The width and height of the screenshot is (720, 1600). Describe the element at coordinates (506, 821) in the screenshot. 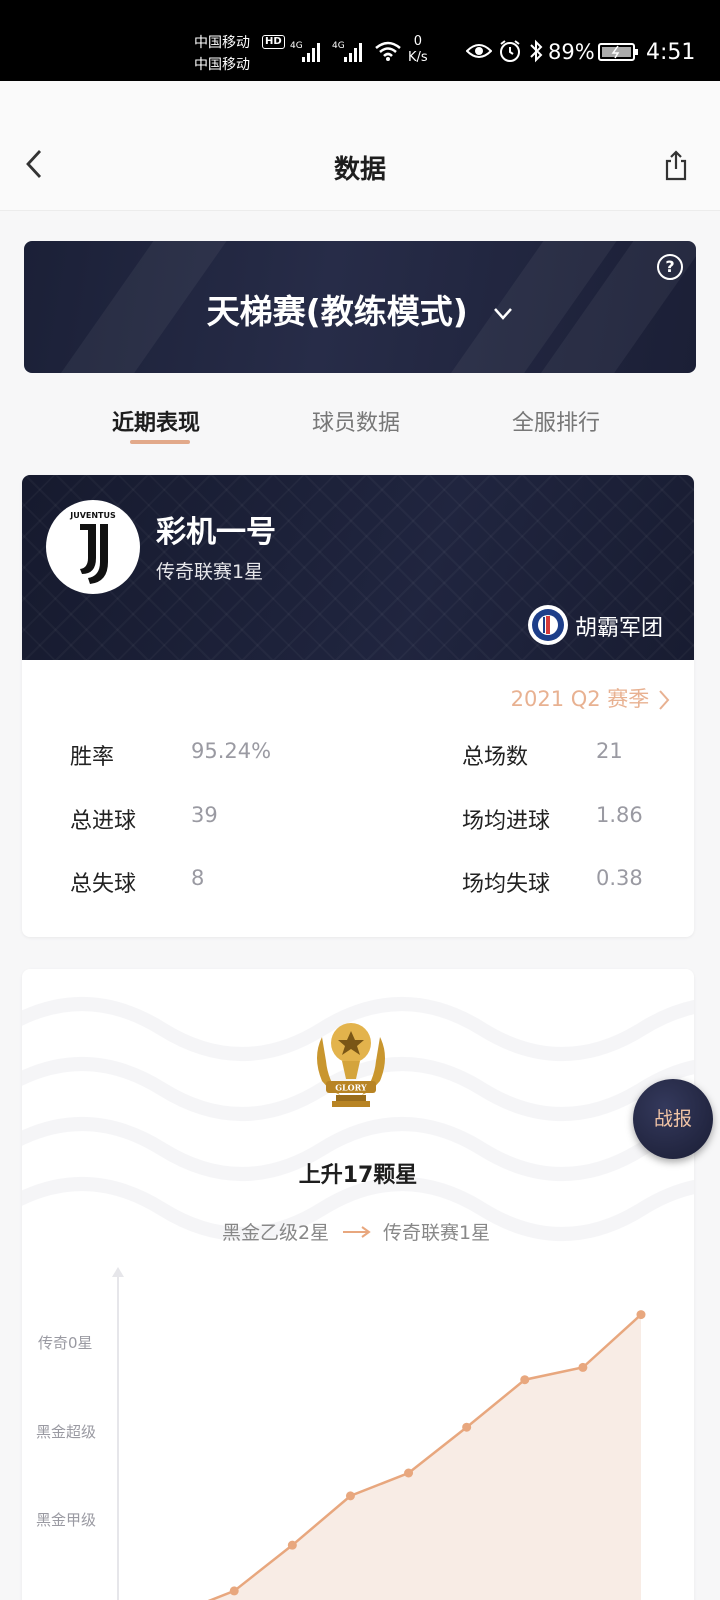

I see `stat-label-avg-goals: 场均进球` at that location.